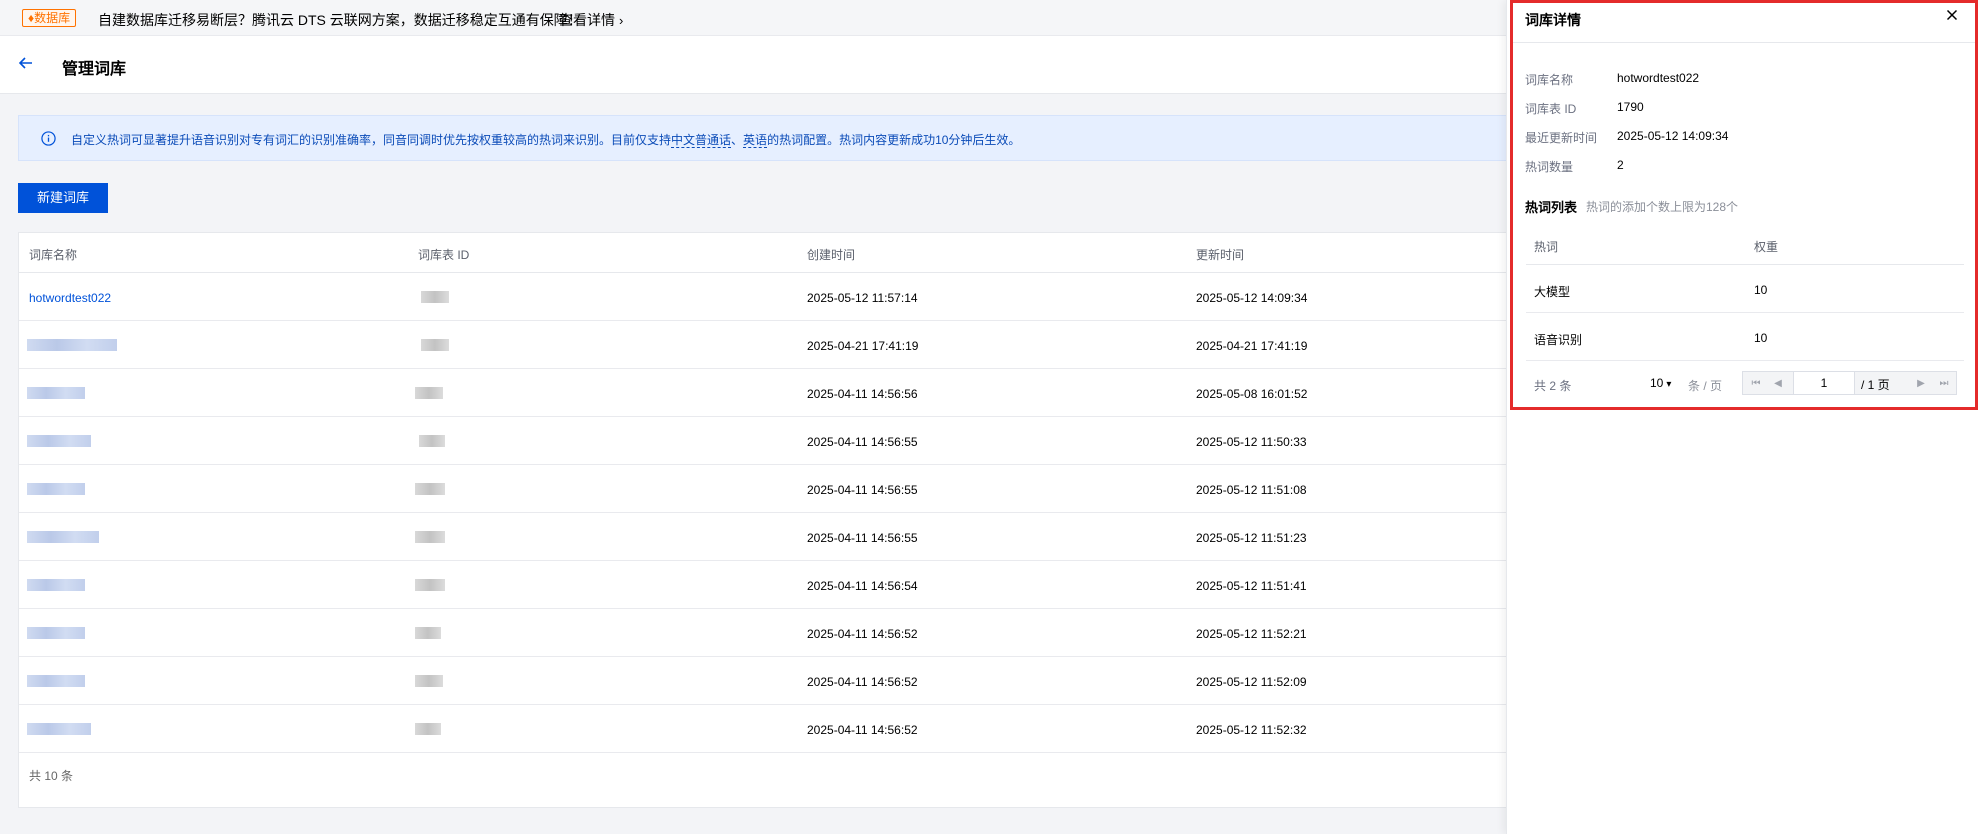 The width and height of the screenshot is (1984, 834). What do you see at coordinates (1252, 298) in the screenshot?
I see `updated-time: 2025-05-12 14:09:34` at bounding box center [1252, 298].